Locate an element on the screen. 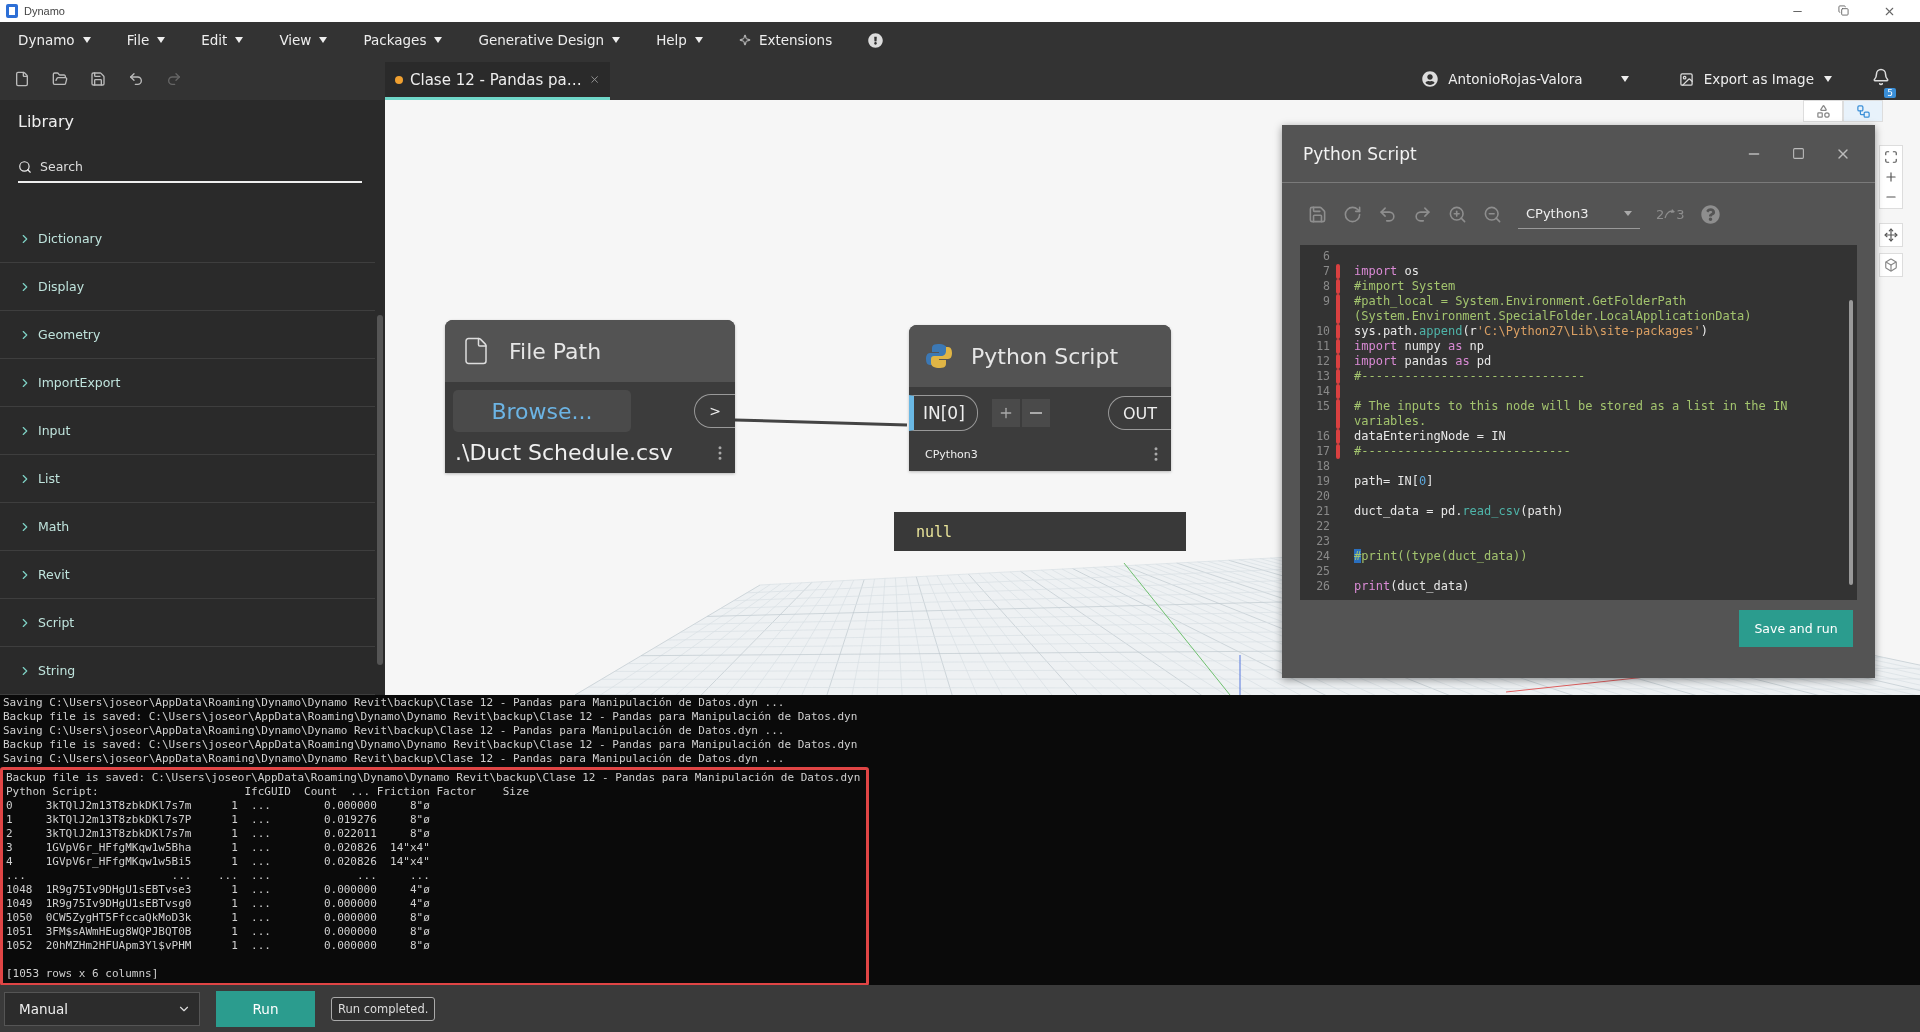  line-number: 23 is located at coordinates (1323, 541).